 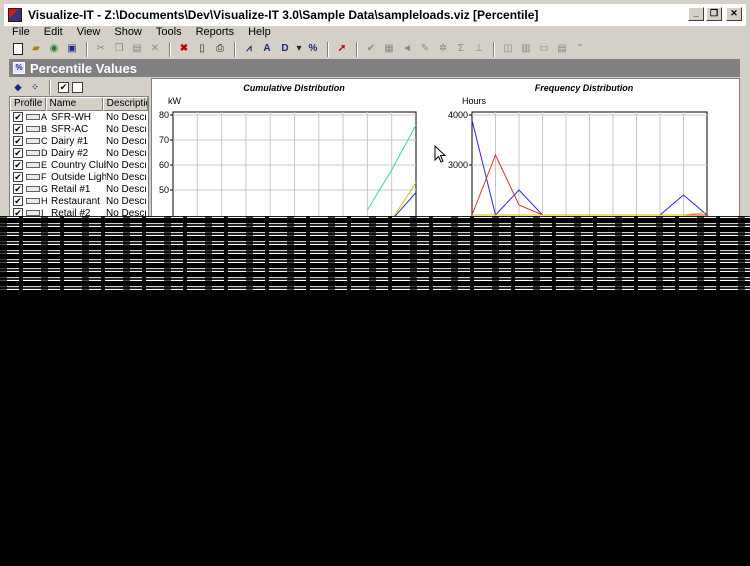 I want to click on excel-export-icon: ✖, so click(x=184, y=49).